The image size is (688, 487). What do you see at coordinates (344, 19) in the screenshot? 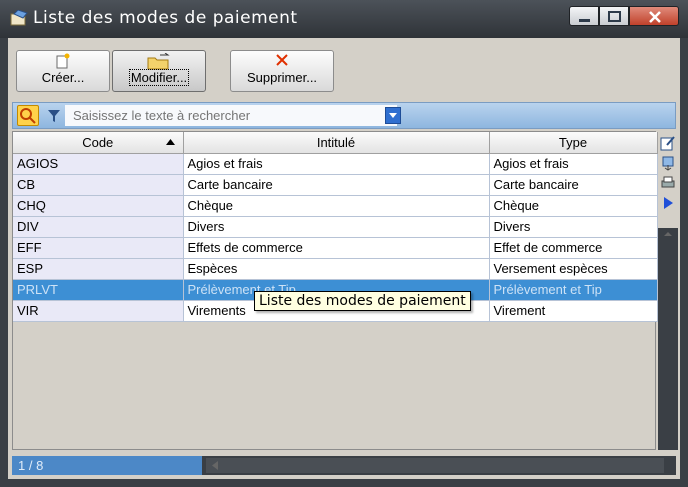
I see `title-bar: Liste des modes de paiement` at bounding box center [344, 19].